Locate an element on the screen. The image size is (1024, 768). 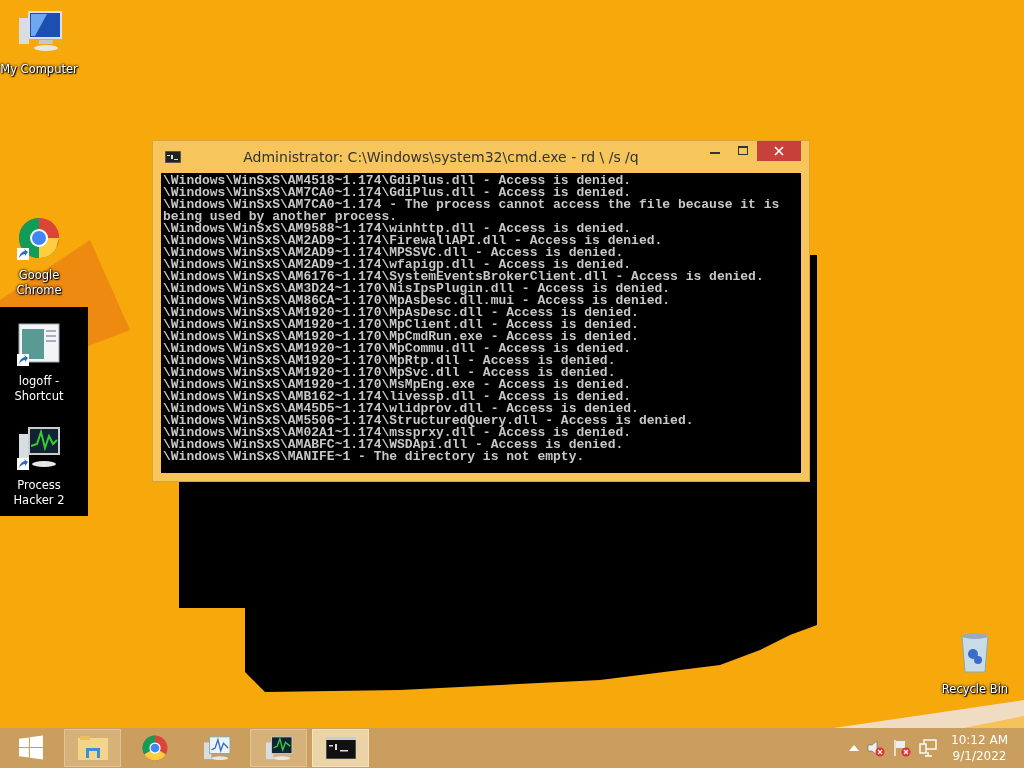
desktop-icon-label: Google Chrome is located at coordinates (39, 283).